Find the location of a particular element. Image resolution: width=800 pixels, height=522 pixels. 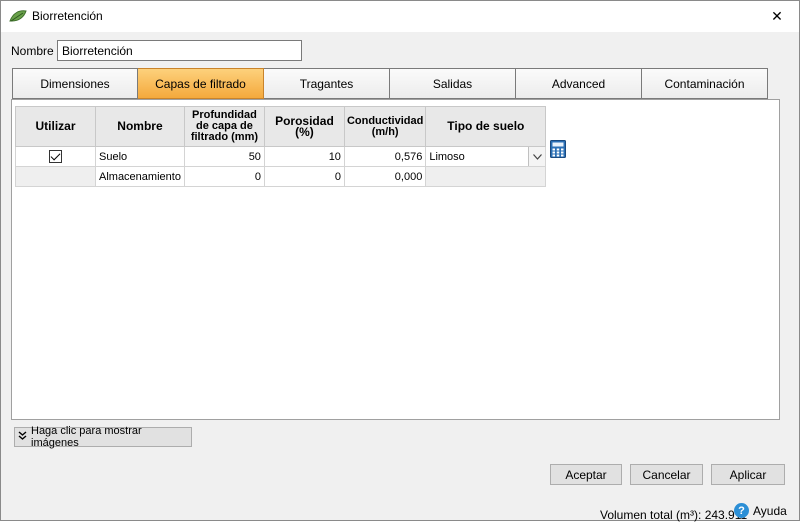

tab-advanced: Advanced is located at coordinates (579, 83).